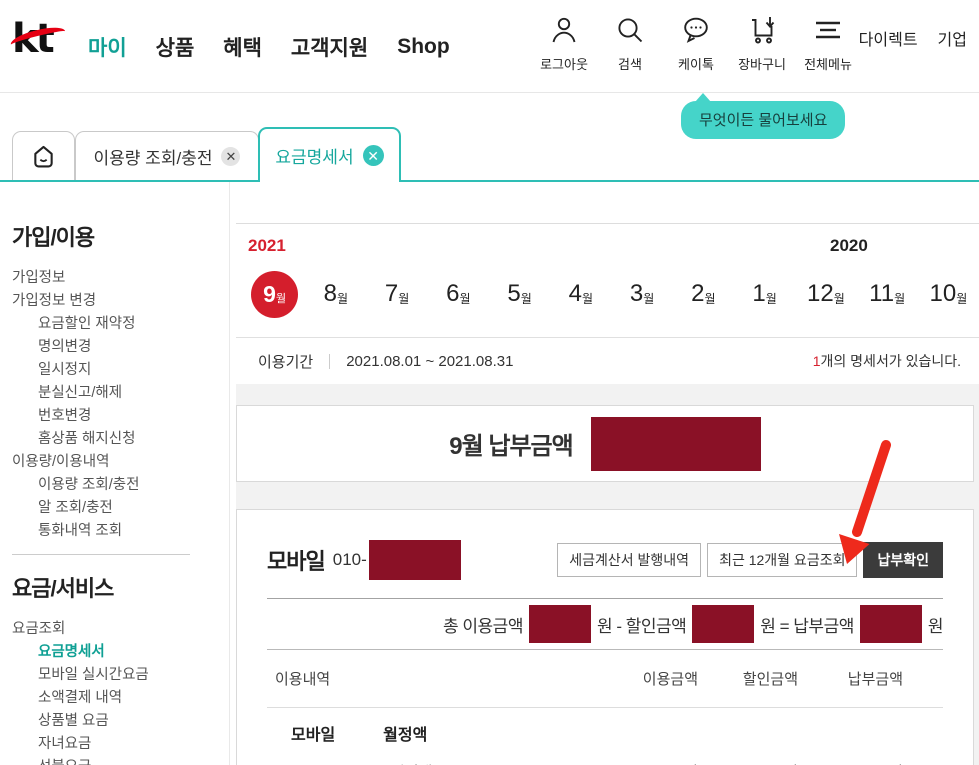 The height and width of the screenshot is (765, 979). I want to click on cart-button-label: 장바구니, so click(762, 64).